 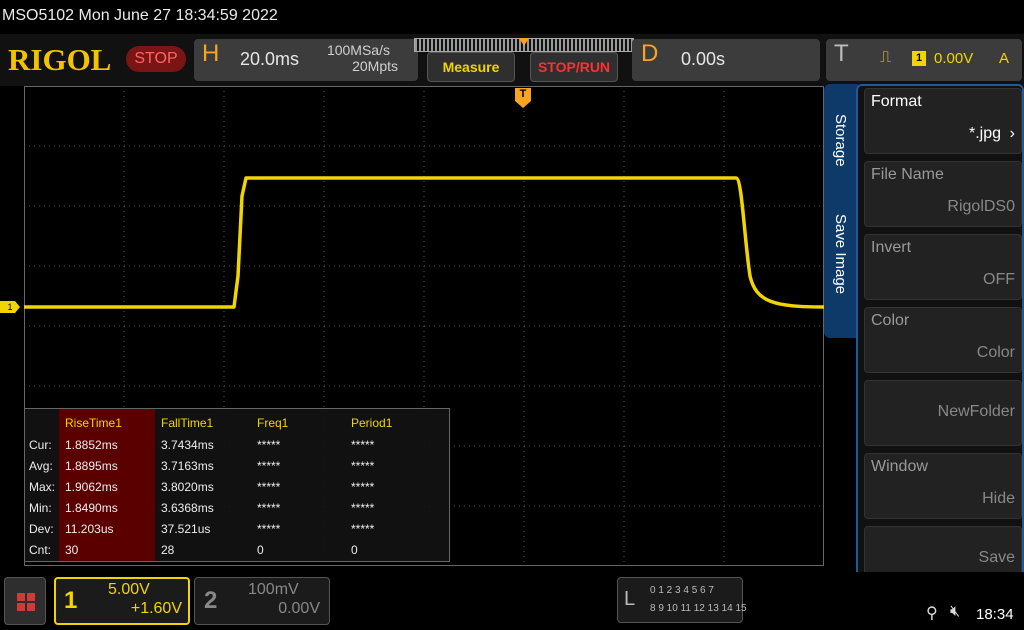 What do you see at coordinates (995, 614) in the screenshot?
I see `clock: 18:34` at bounding box center [995, 614].